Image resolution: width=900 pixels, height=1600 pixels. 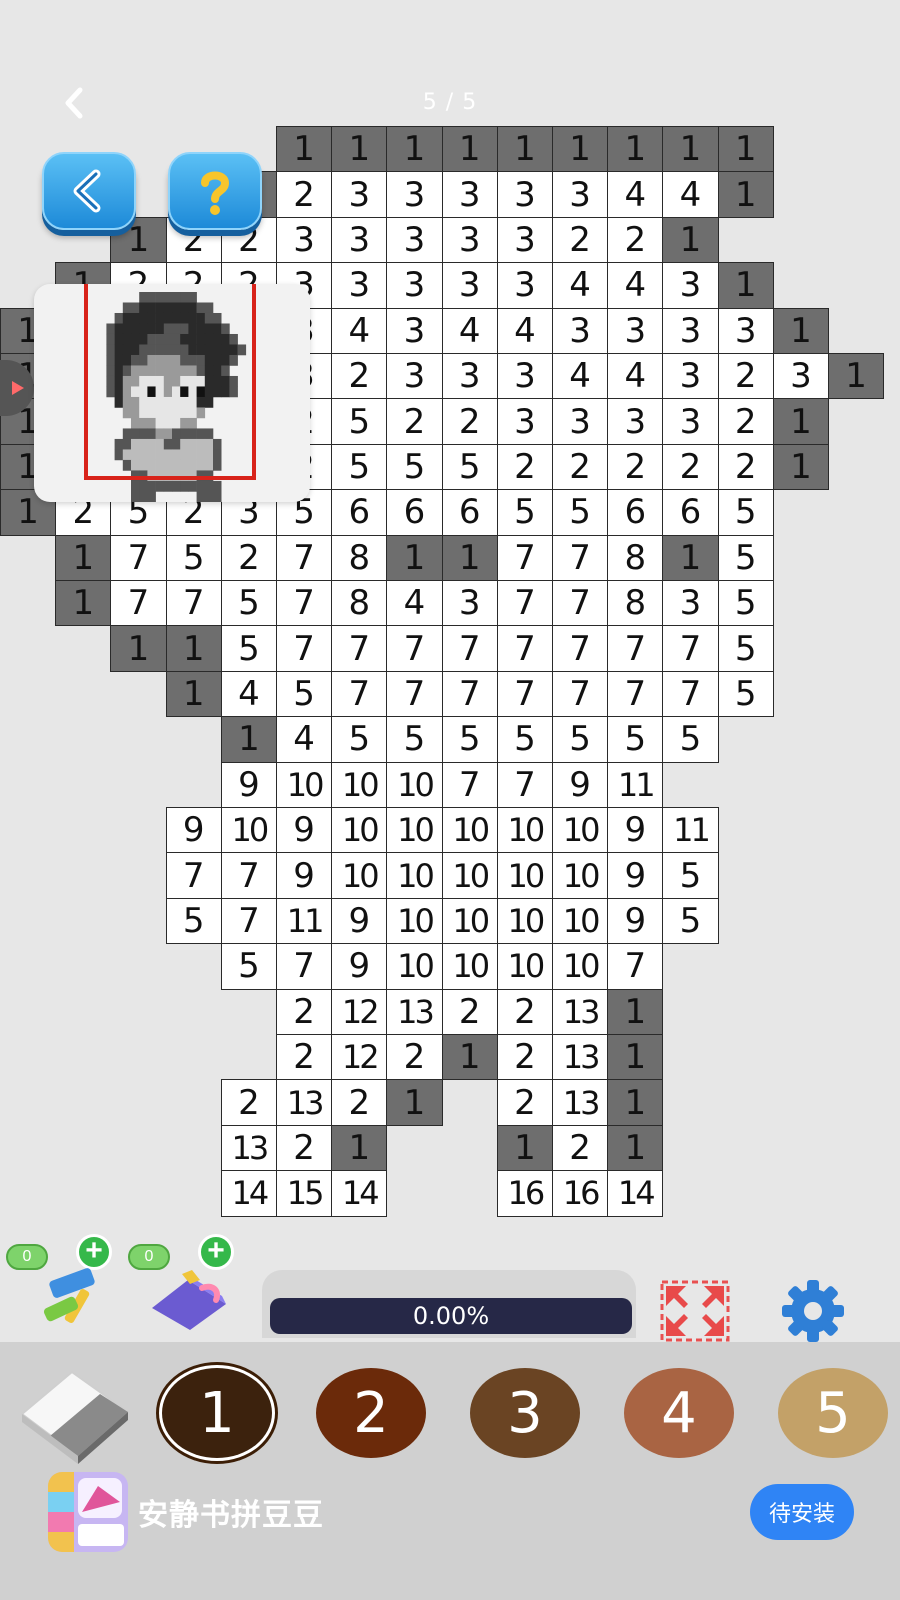 I want to click on grid-cell: 14, so click(x=248, y=1193).